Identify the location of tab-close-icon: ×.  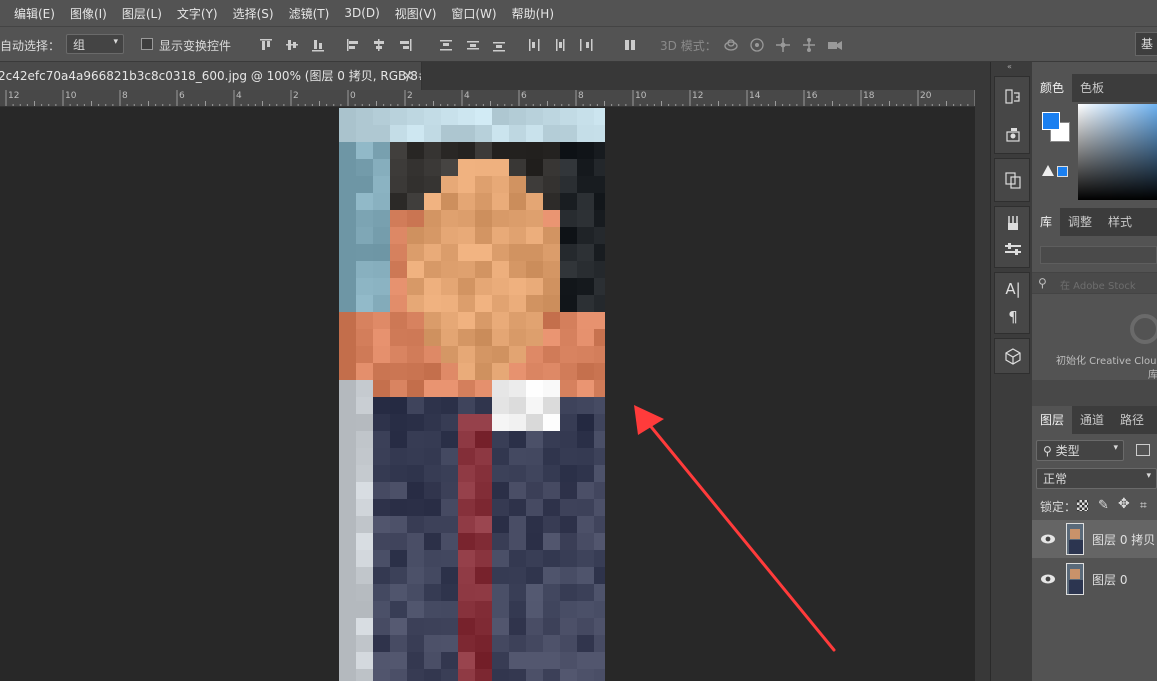
(408, 76).